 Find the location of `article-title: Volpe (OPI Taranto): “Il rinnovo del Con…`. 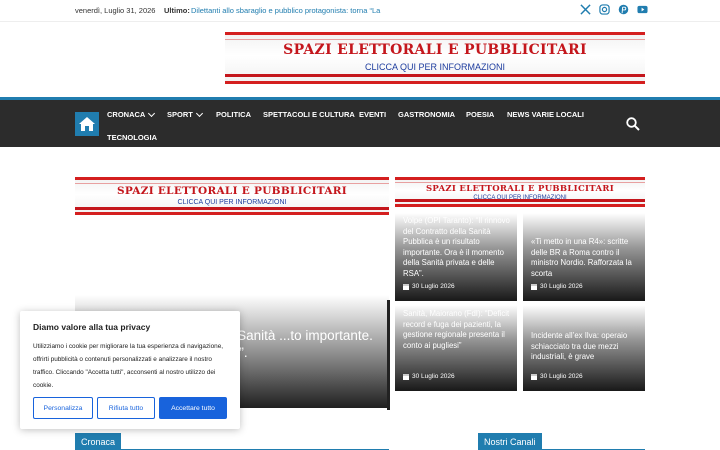

article-title: Volpe (OPI Taranto): “Il rinnovo del Con… is located at coordinates (458, 247).